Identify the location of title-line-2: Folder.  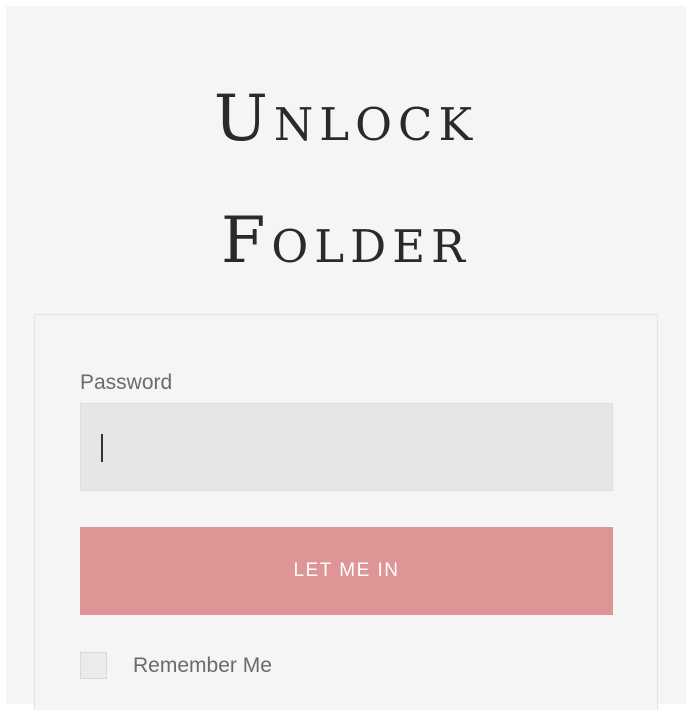
(346, 241).